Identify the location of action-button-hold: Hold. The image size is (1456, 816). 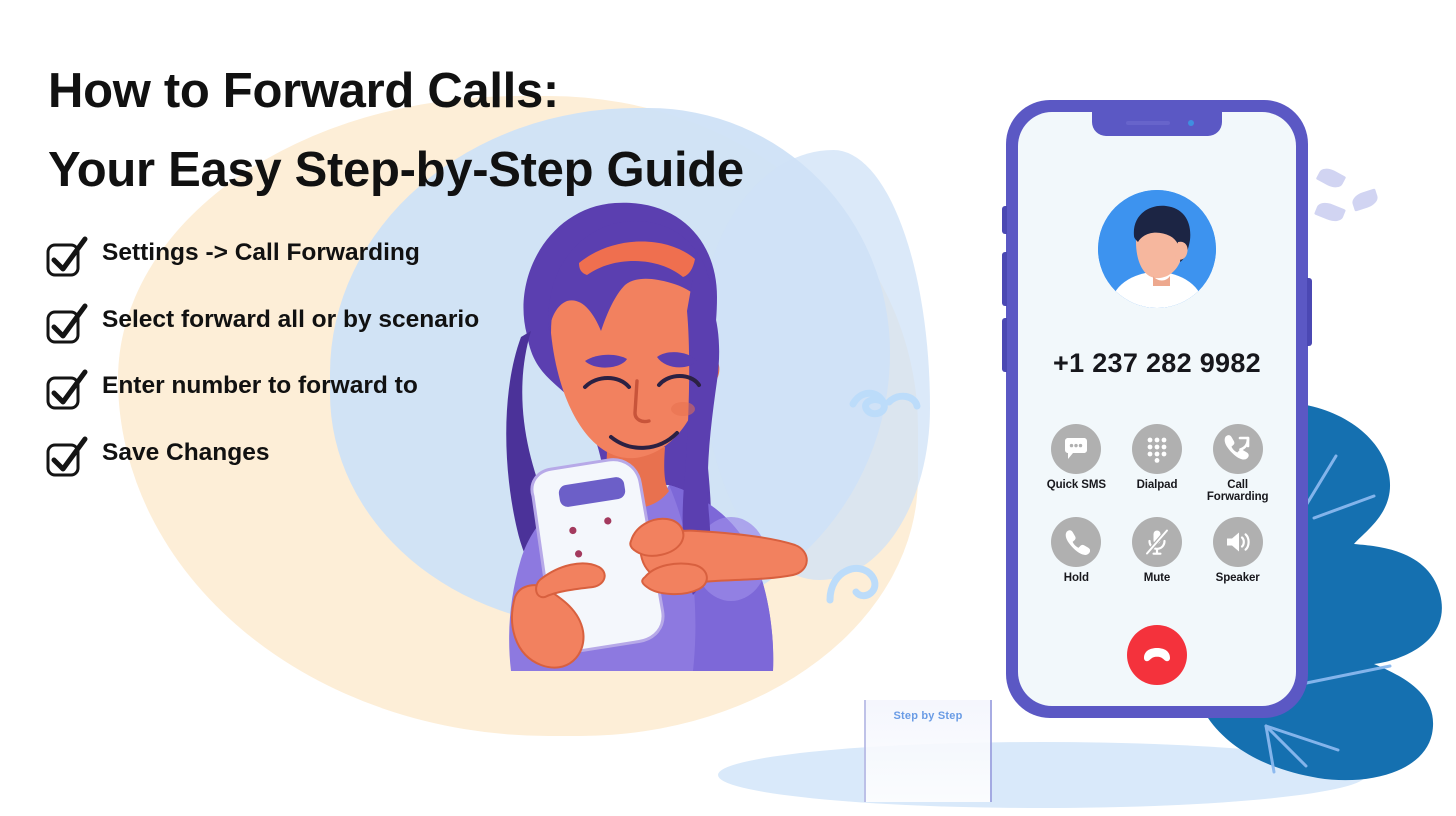
(1076, 550).